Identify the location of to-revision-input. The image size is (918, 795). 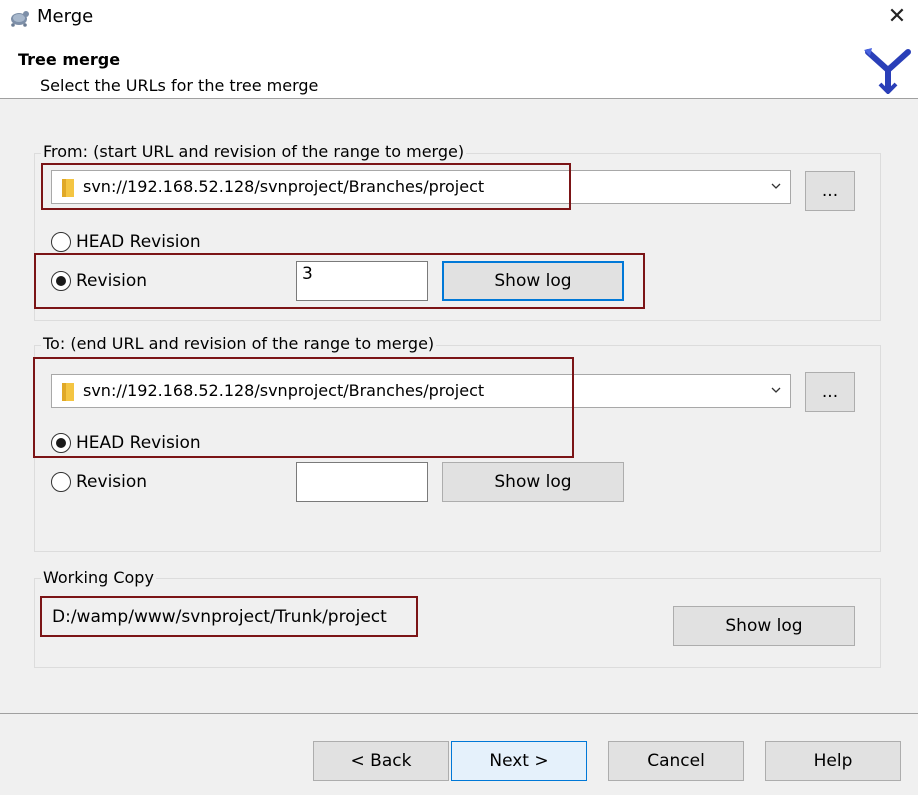
(362, 482).